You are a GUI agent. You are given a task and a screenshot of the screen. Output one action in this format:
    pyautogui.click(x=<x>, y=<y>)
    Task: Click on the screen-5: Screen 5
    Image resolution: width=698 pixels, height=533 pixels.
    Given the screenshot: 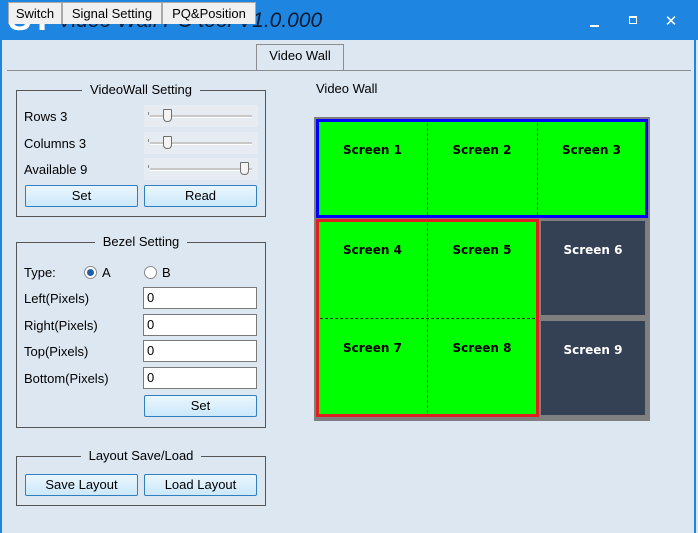 What is the action you would take?
    pyautogui.click(x=482, y=269)
    